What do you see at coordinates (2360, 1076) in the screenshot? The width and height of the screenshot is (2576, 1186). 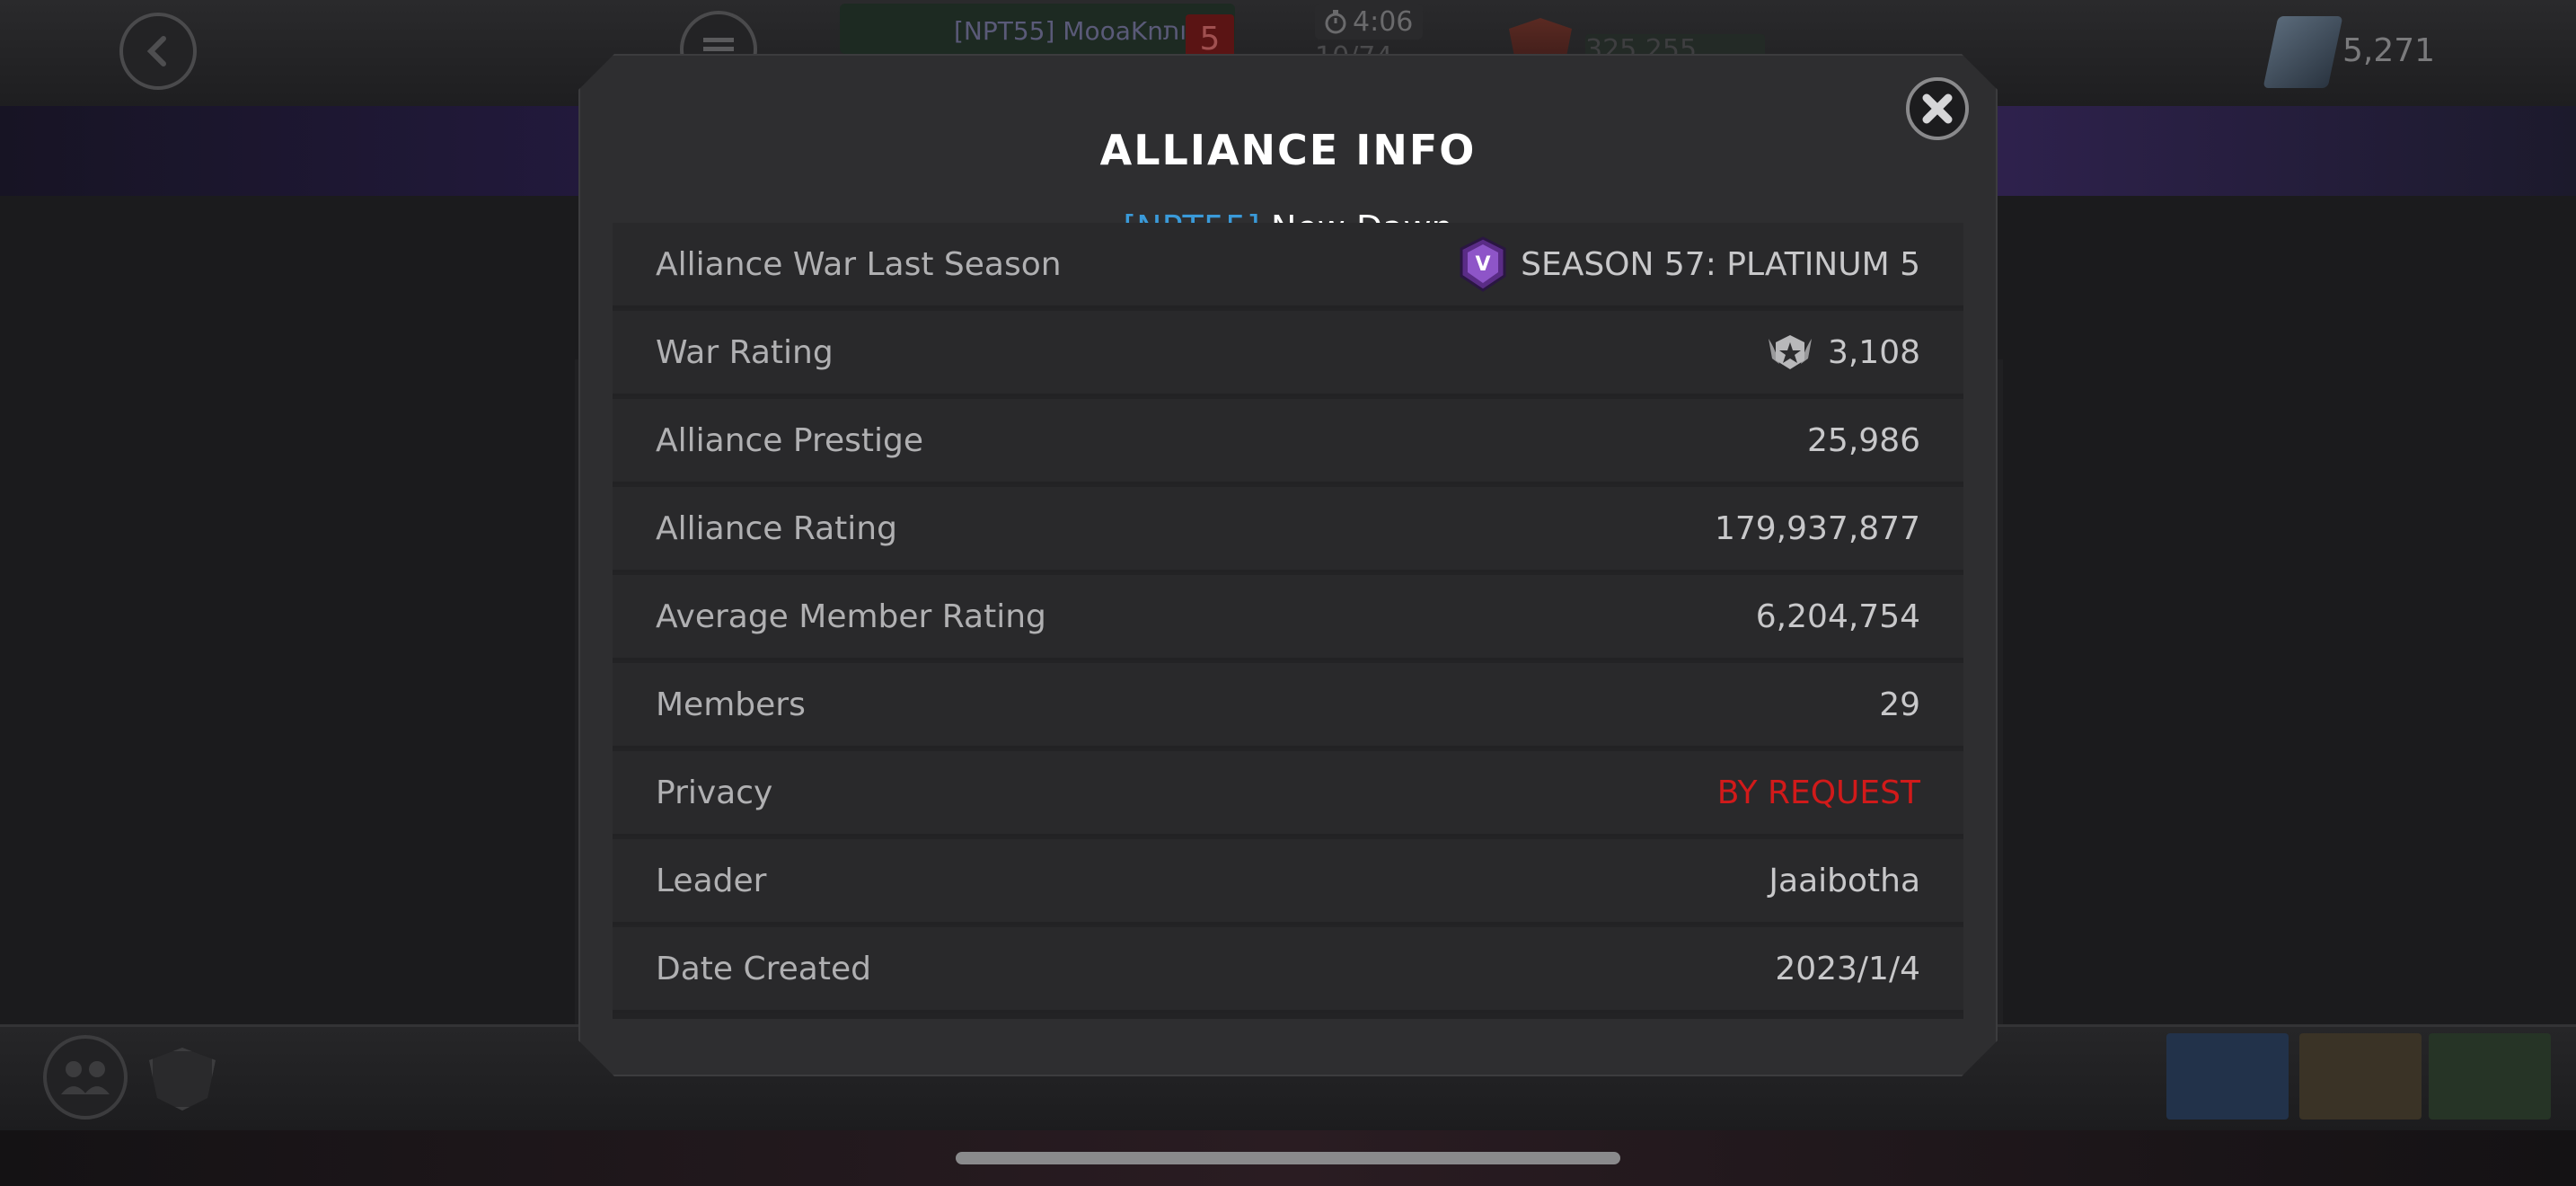 I see `quests-button` at bounding box center [2360, 1076].